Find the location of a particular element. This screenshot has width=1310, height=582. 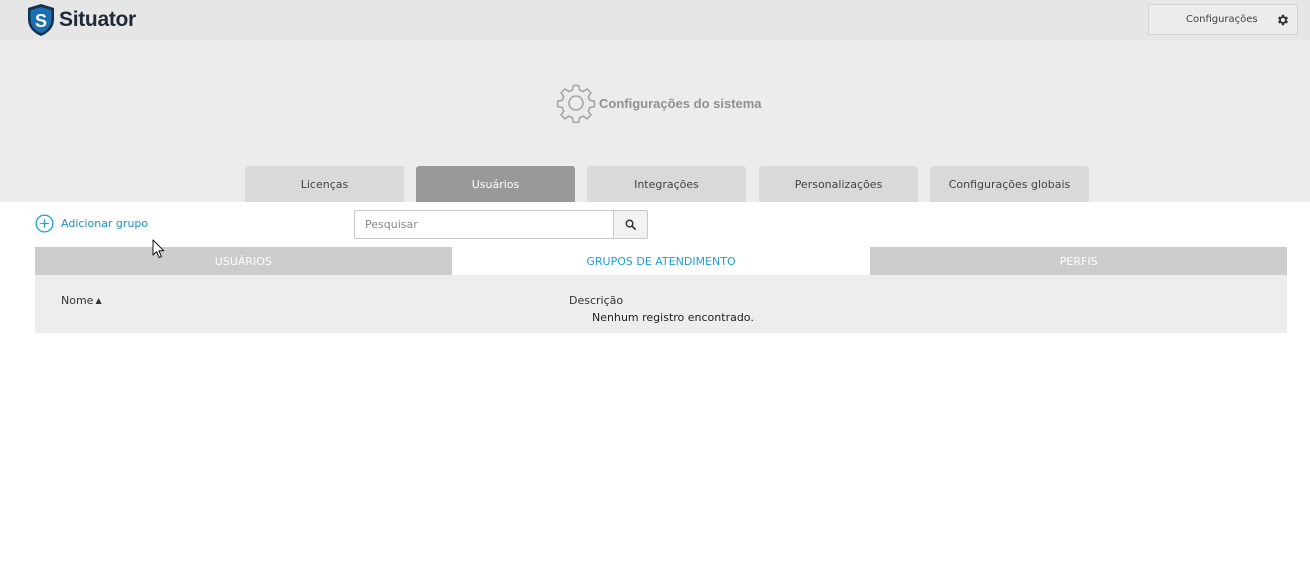

page-title: Configurações do sistema is located at coordinates (659, 103).